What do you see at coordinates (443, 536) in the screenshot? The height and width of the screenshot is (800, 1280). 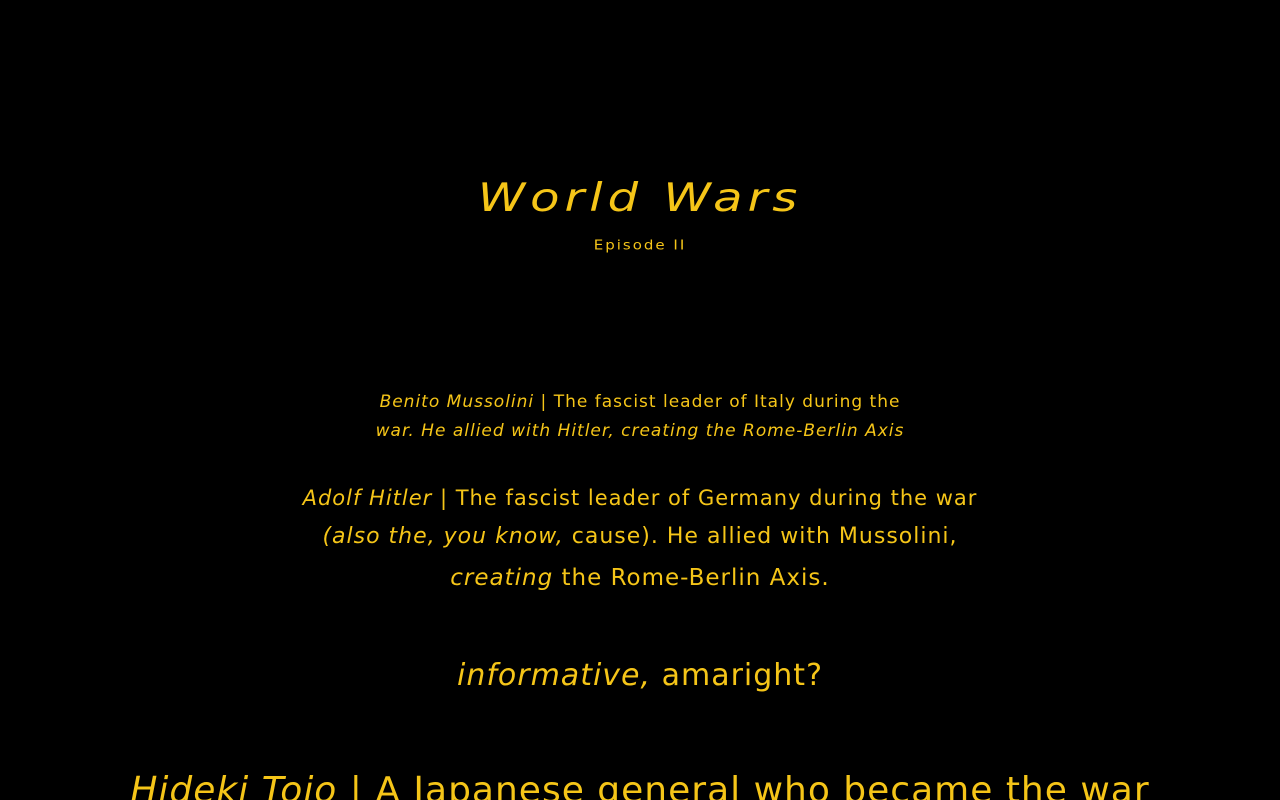 I see `crawl-line-4-italic: (also the, you know,` at bounding box center [443, 536].